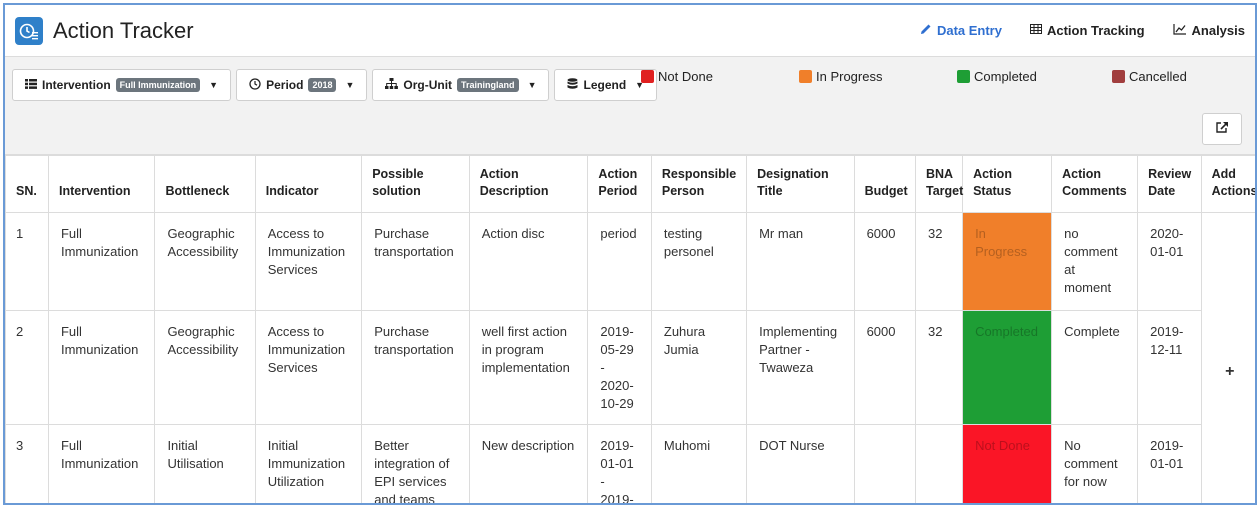 This screenshot has height=508, width=1260. I want to click on intervention-filter-button: Intervention Full Immunization ▼, so click(122, 85).